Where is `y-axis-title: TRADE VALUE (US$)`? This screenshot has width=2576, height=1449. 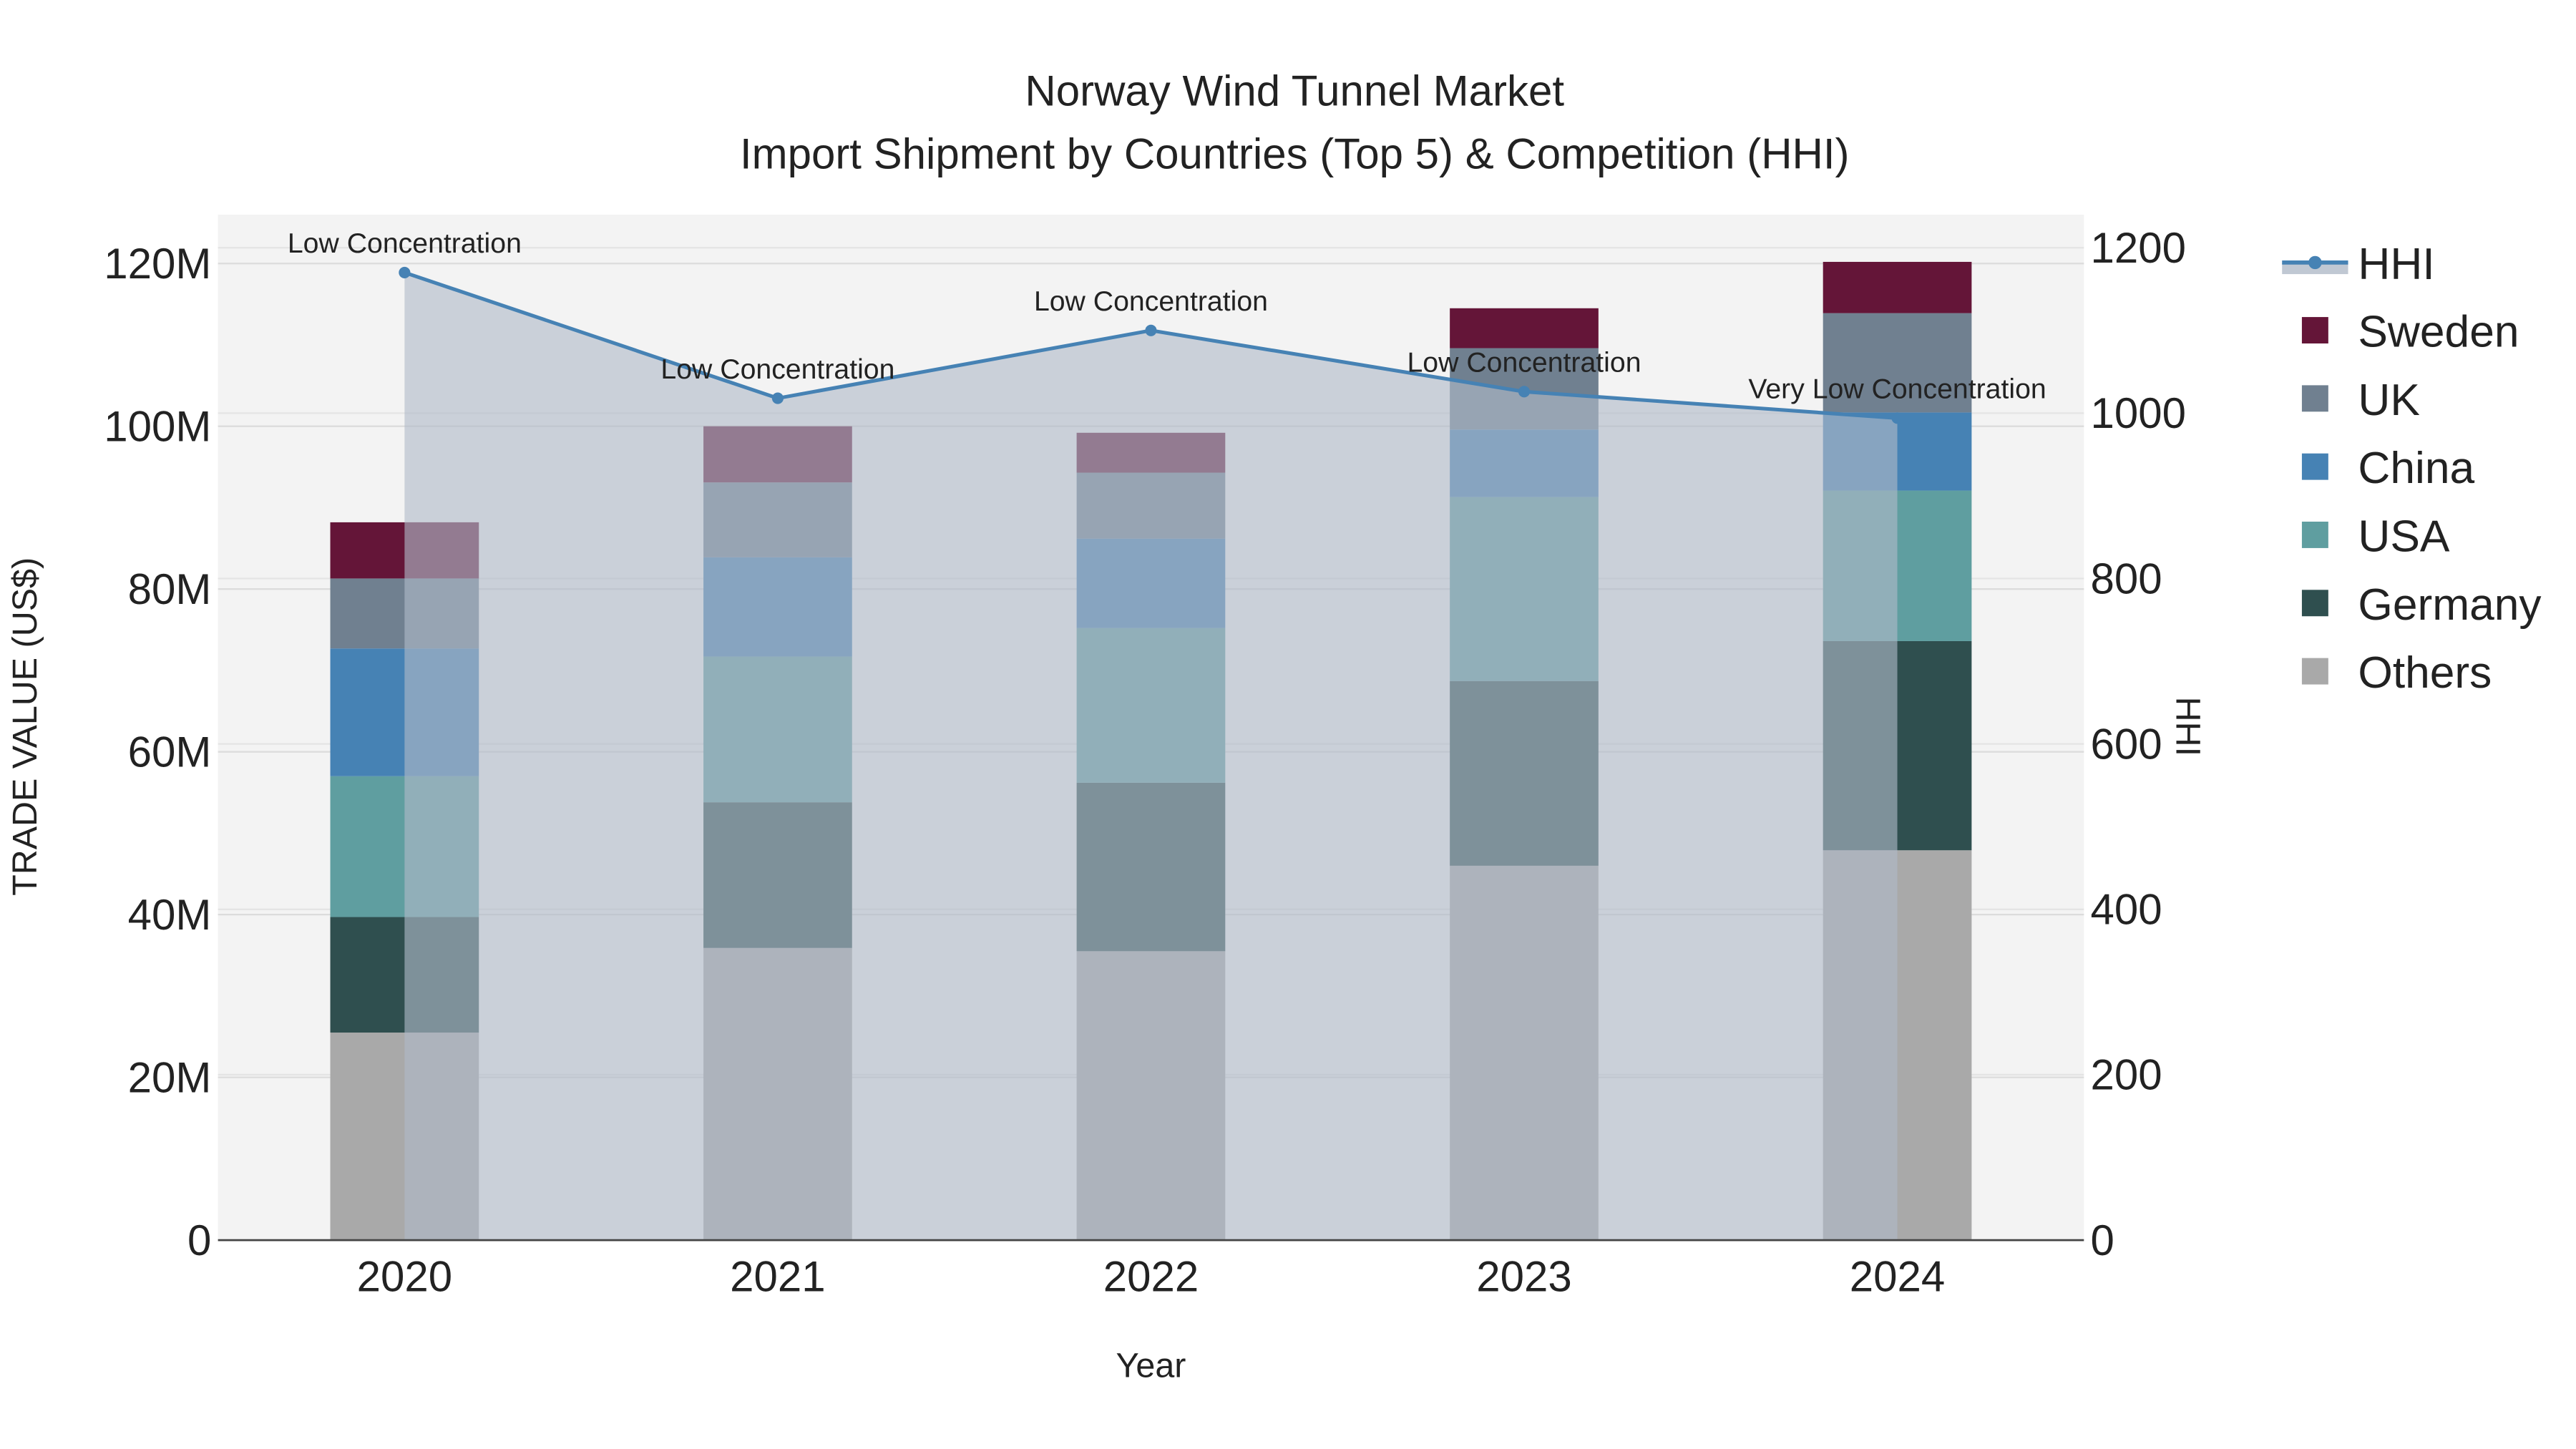
y-axis-title: TRADE VALUE (US$) is located at coordinates (25, 726).